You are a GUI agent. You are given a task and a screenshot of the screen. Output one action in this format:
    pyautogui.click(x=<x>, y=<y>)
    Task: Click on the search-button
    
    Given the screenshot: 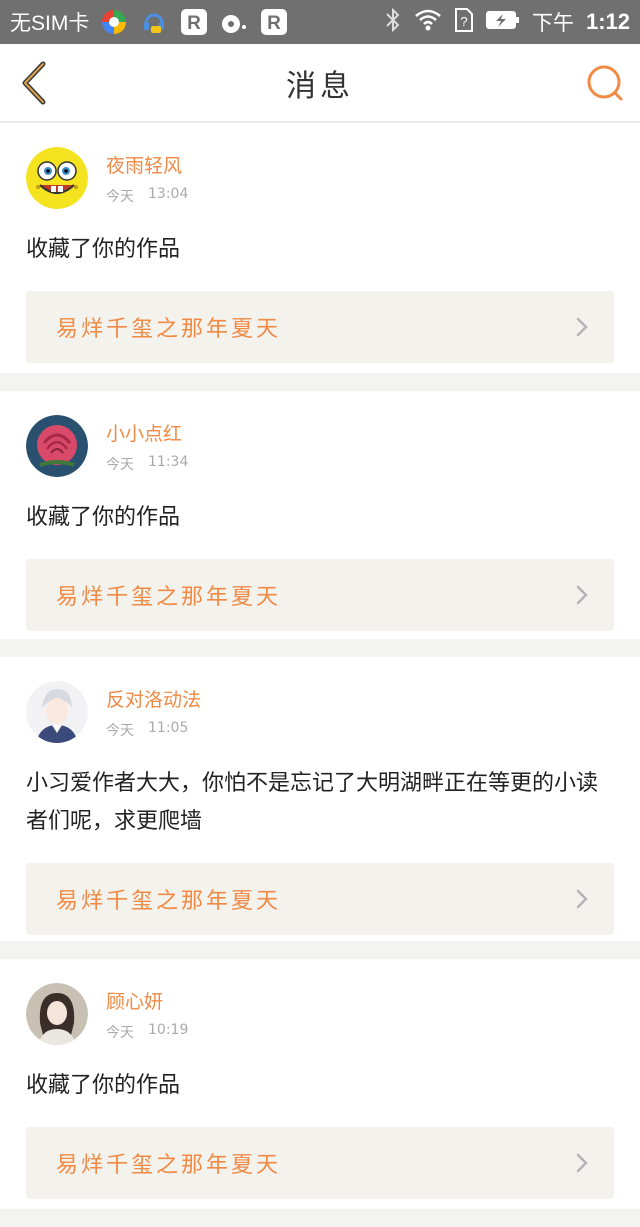 What is the action you would take?
    pyautogui.click(x=605, y=83)
    